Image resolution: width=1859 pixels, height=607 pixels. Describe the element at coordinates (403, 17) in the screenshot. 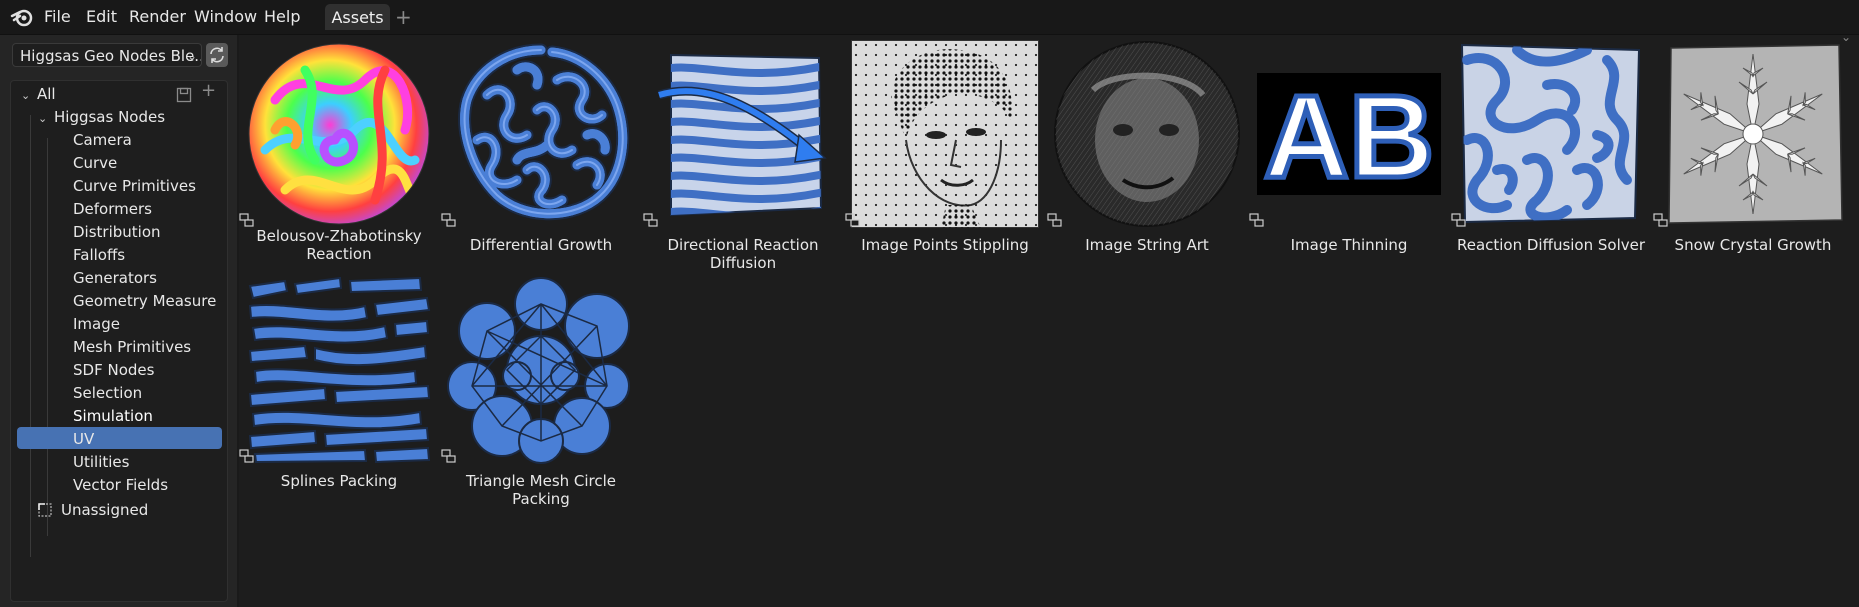

I see `add-workspace-button: +` at that location.